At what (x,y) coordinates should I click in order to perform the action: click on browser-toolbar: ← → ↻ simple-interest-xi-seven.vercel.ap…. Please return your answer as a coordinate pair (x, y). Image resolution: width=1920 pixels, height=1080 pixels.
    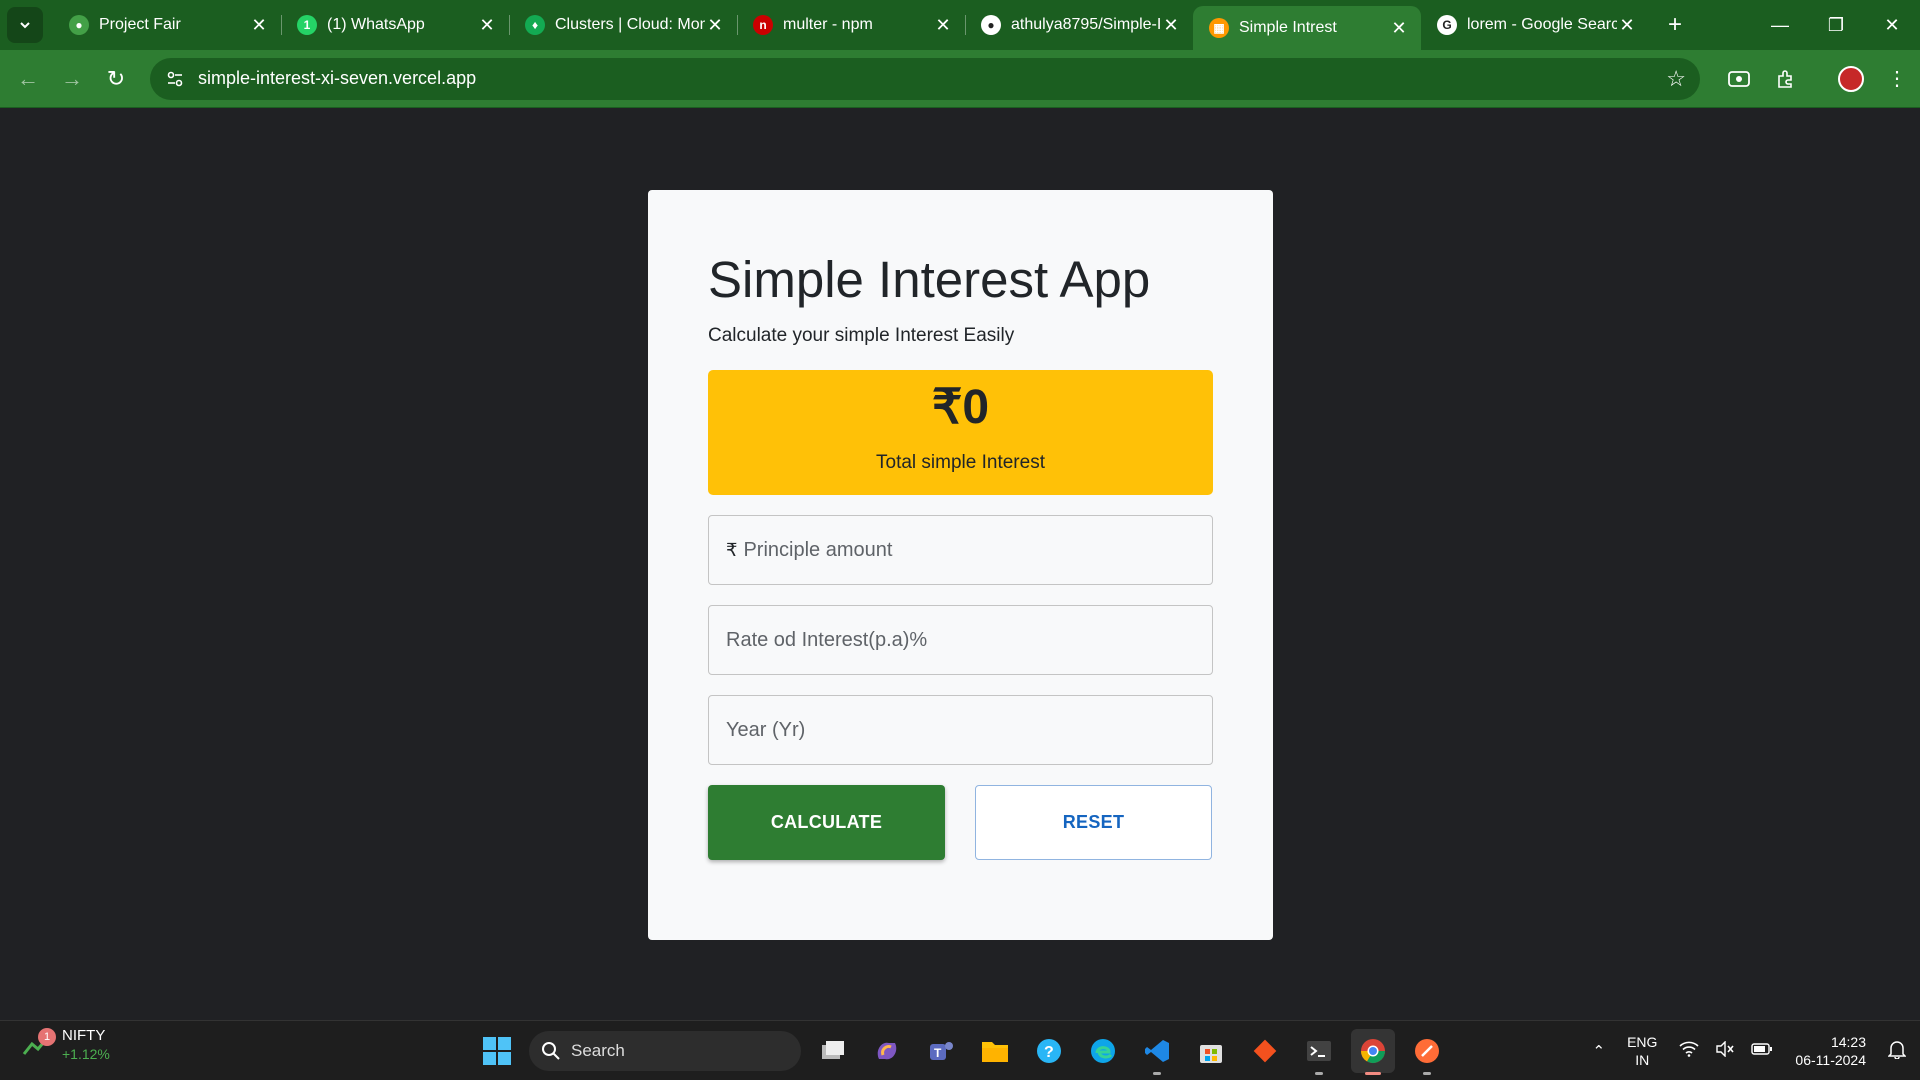
    Looking at the image, I should click on (960, 79).